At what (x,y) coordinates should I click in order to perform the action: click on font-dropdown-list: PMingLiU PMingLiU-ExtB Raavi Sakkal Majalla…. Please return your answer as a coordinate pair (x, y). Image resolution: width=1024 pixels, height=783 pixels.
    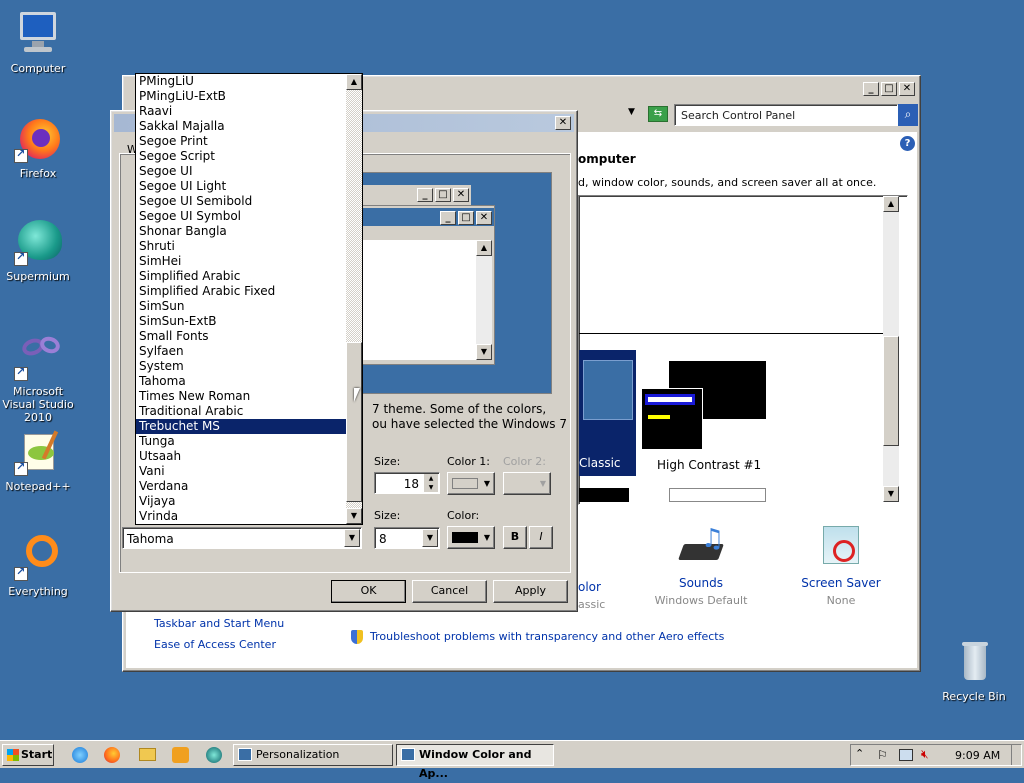
    Looking at the image, I should click on (249, 299).